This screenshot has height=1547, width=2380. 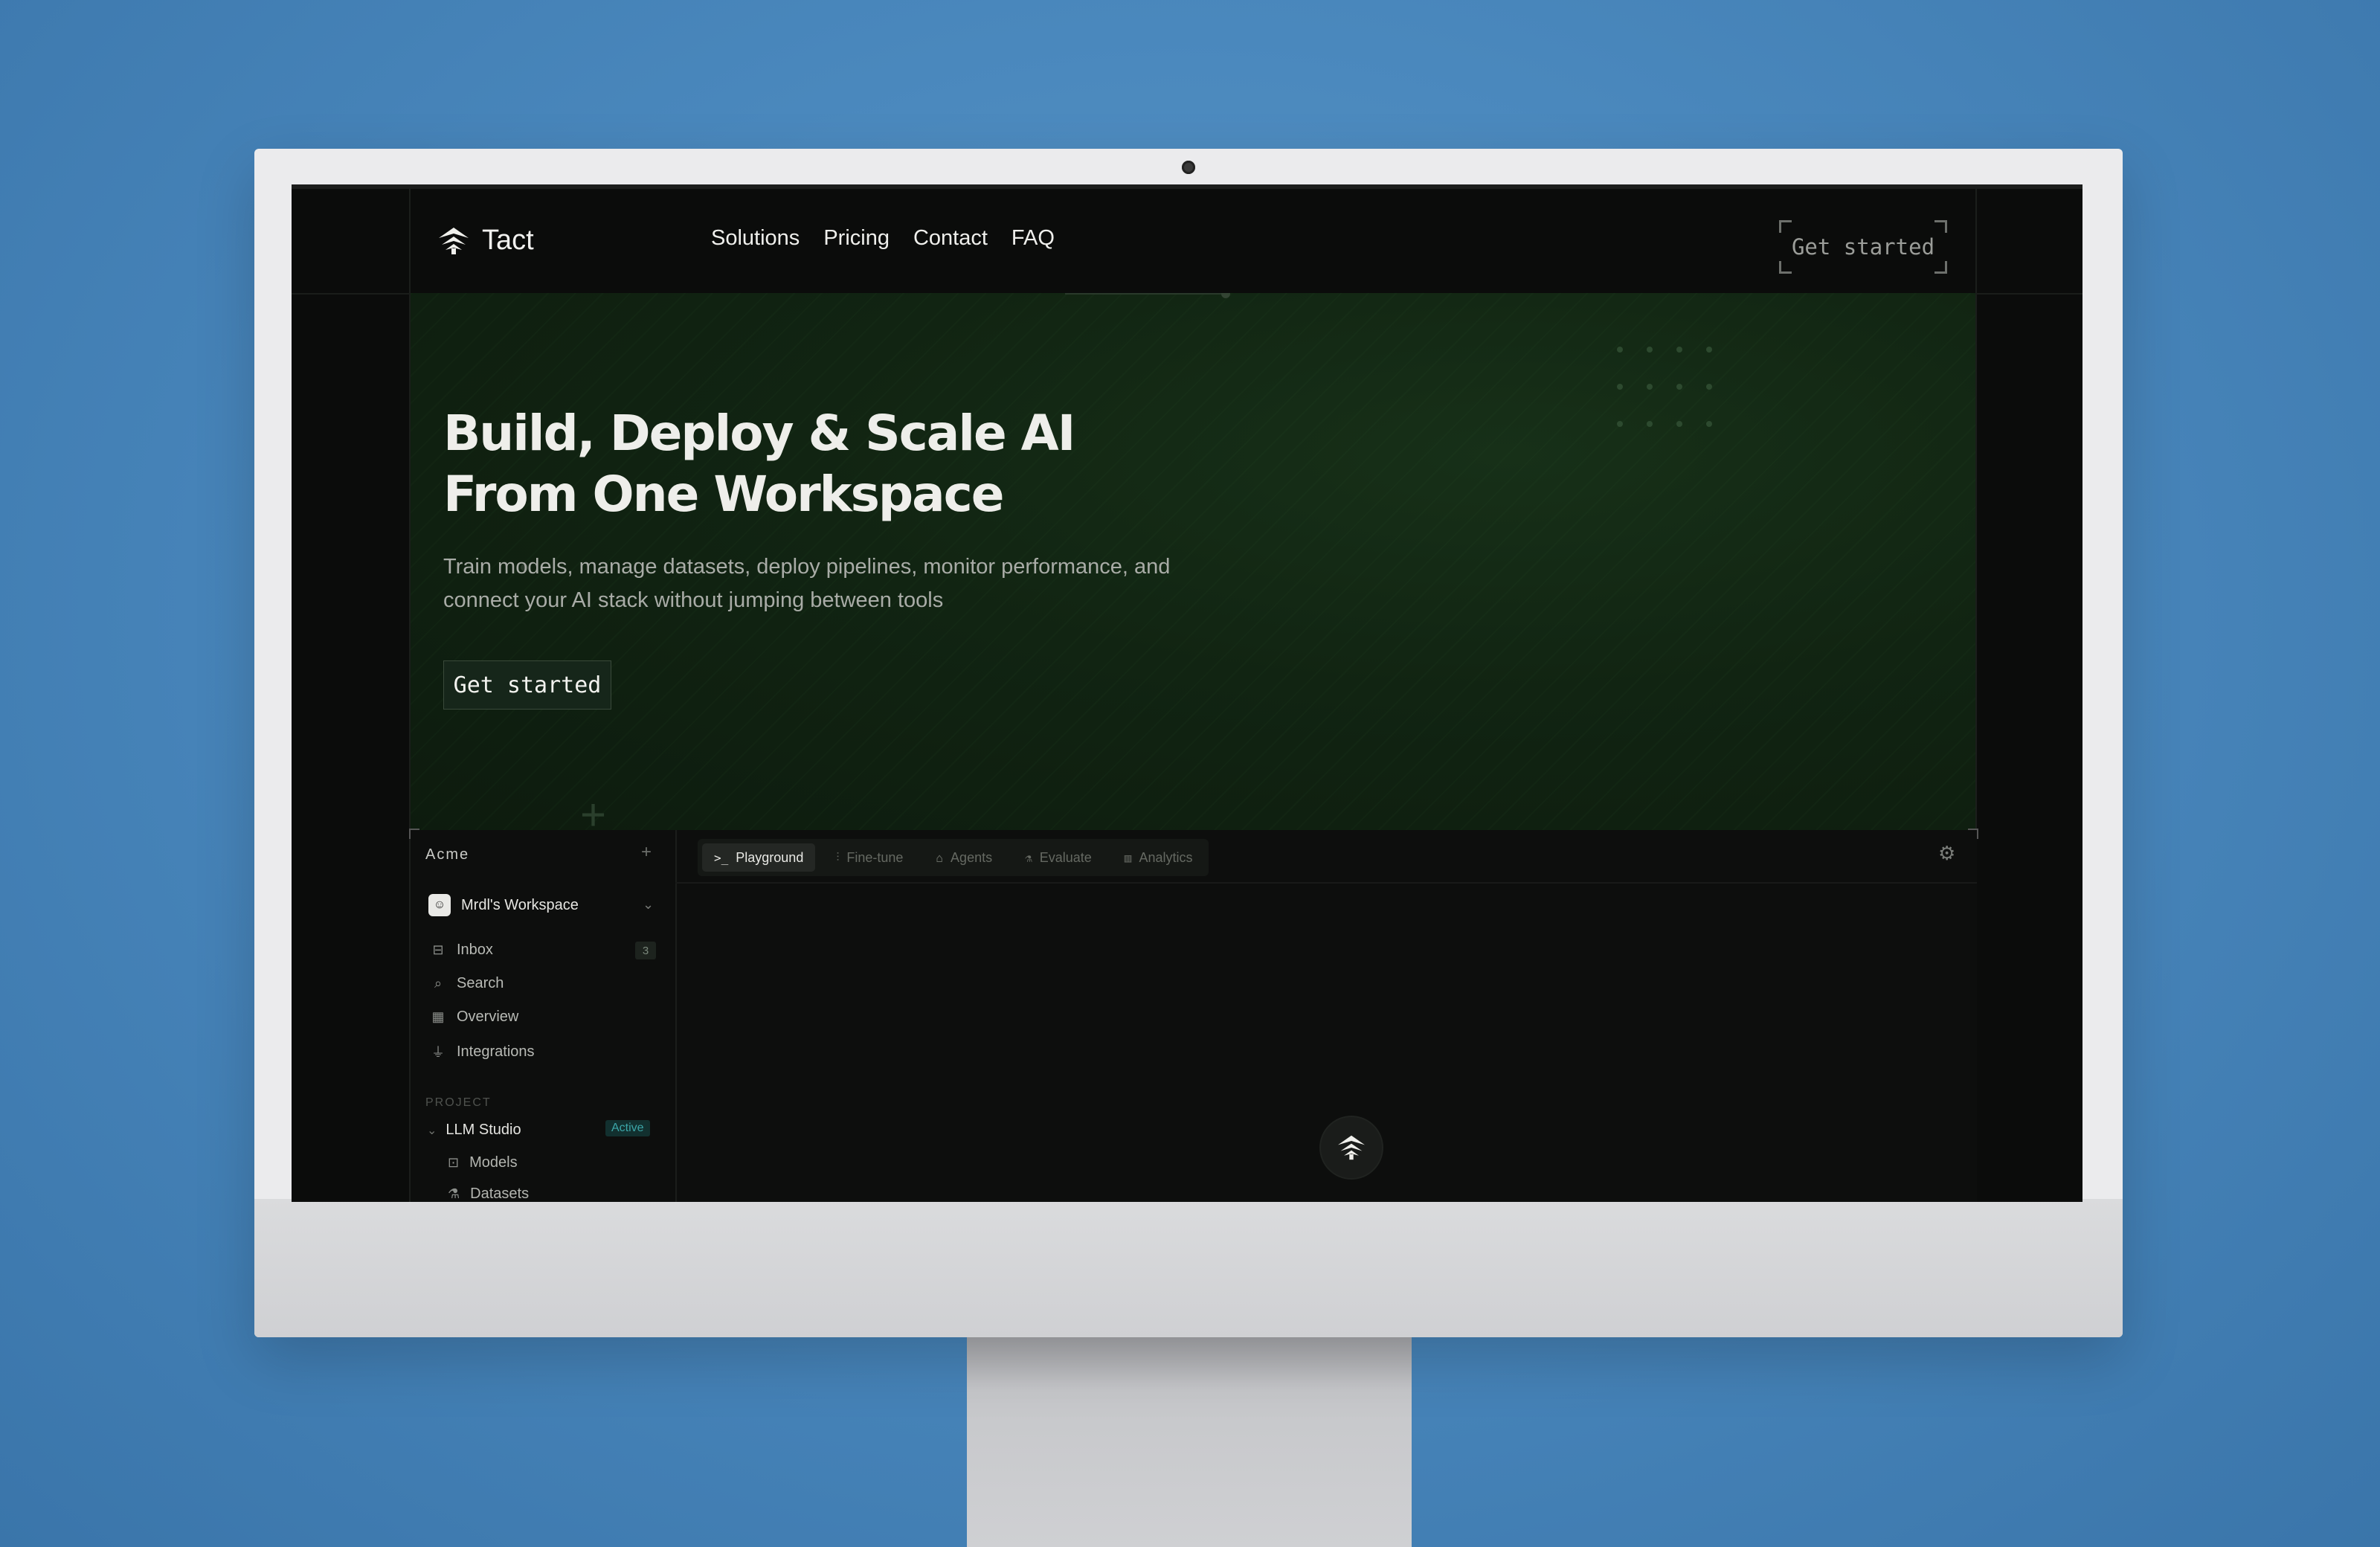 I want to click on nav-link-pricing: Pricing, so click(x=857, y=238).